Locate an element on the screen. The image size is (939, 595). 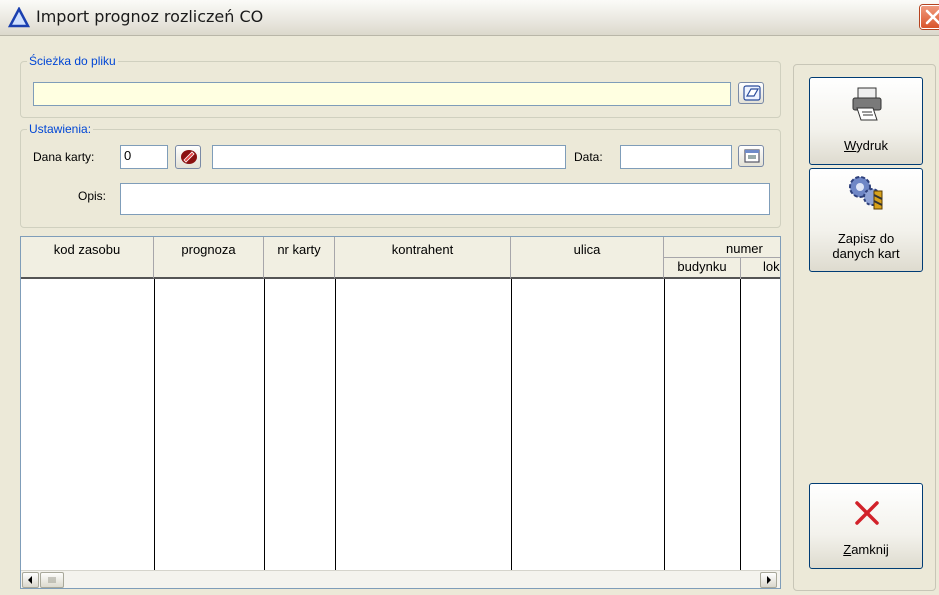
scroll-right-button is located at coordinates (768, 580).